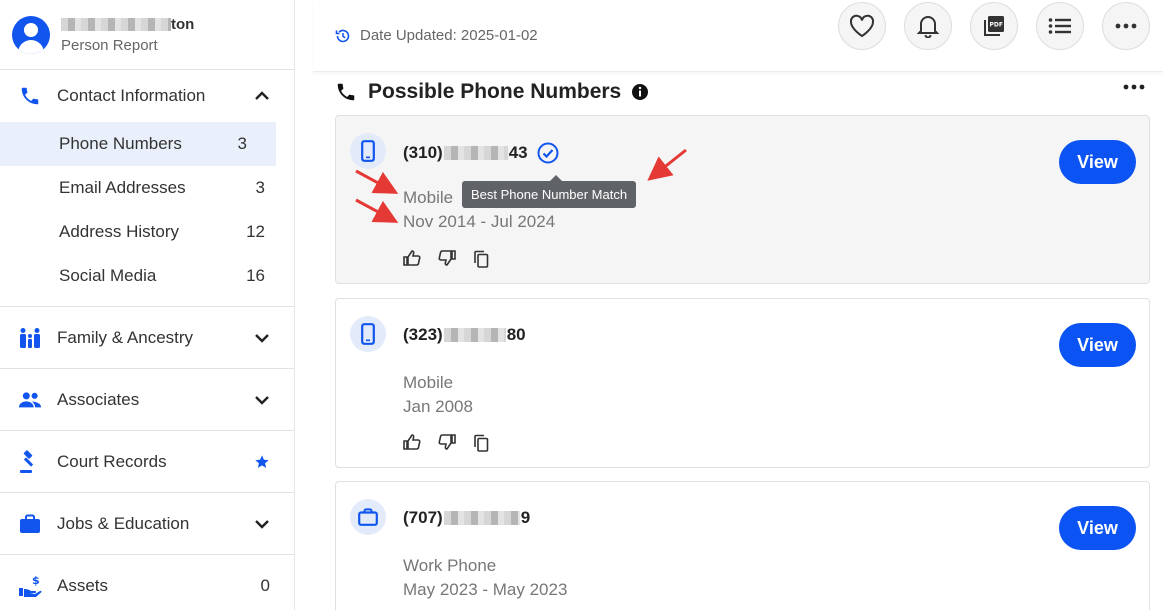 The height and width of the screenshot is (610, 1163). What do you see at coordinates (479, 221) in the screenshot?
I see `phone-date-range: Nov 2014 - Jul 2024` at bounding box center [479, 221].